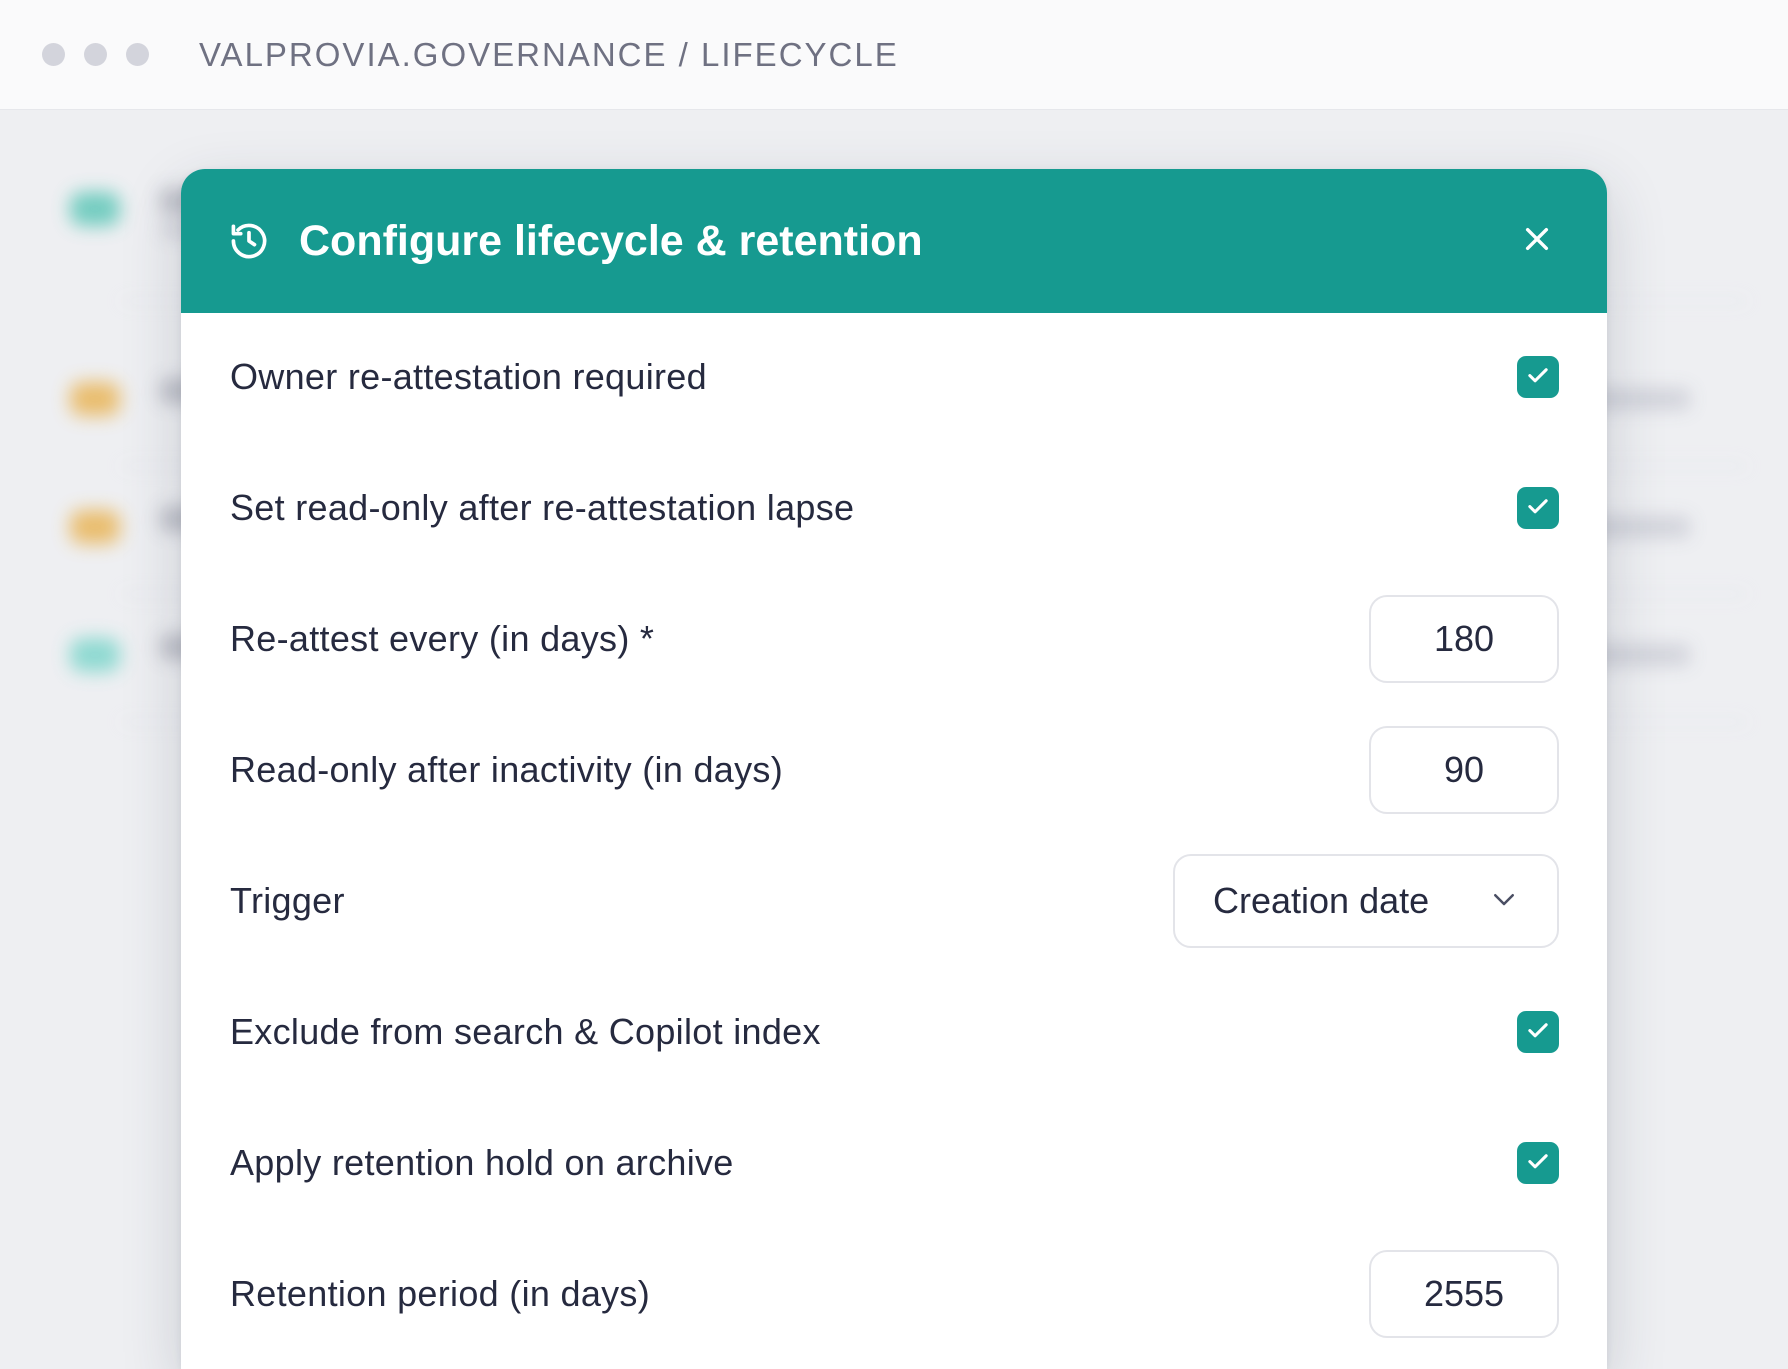  I want to click on row-readonly-after-lapse: Set read-only after re-attestation lapse, so click(894, 508).